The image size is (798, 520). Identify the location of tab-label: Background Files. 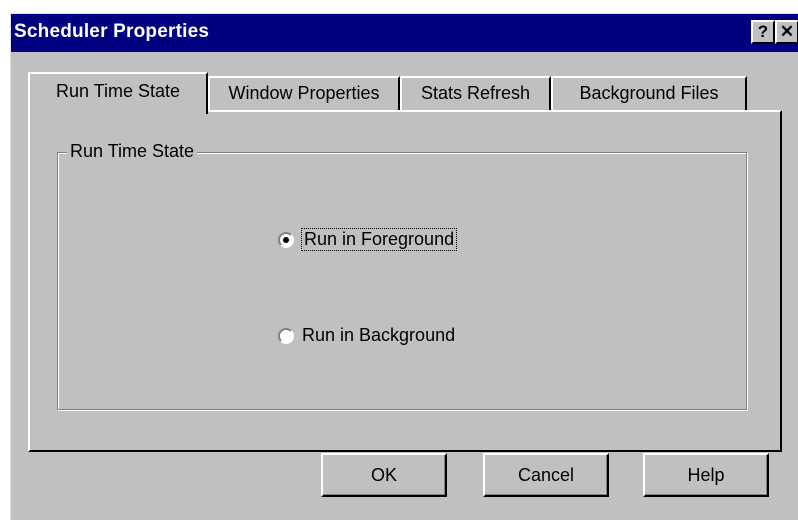
(649, 93).